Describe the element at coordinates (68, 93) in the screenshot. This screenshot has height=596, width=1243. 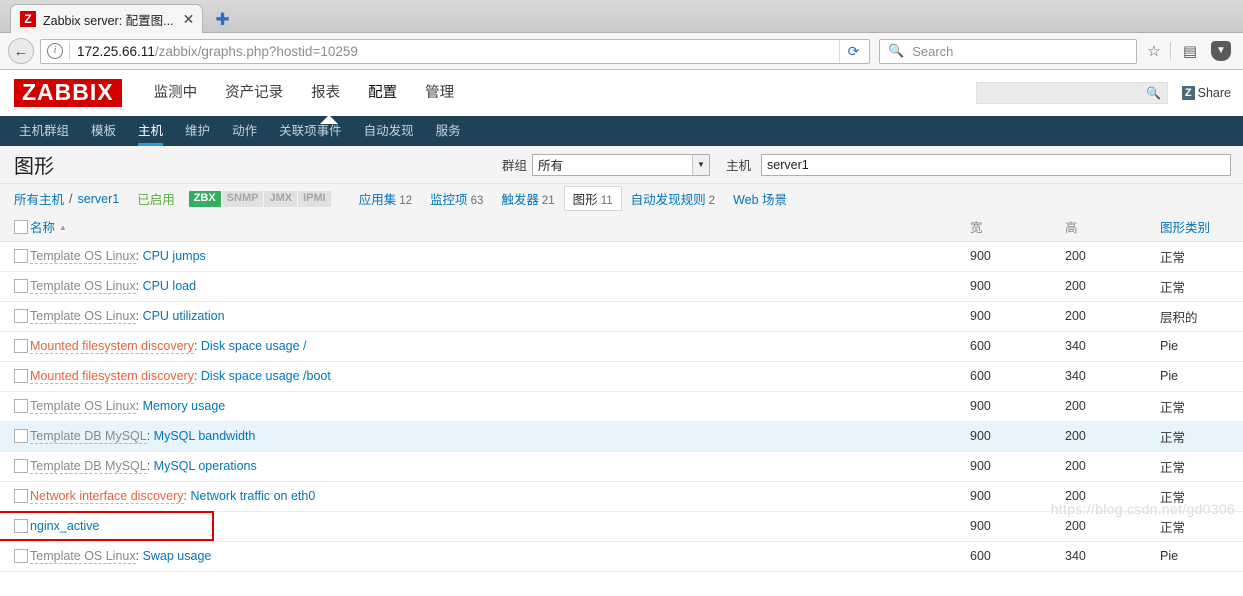
I see `zabbix-logo: ZABBIX` at that location.